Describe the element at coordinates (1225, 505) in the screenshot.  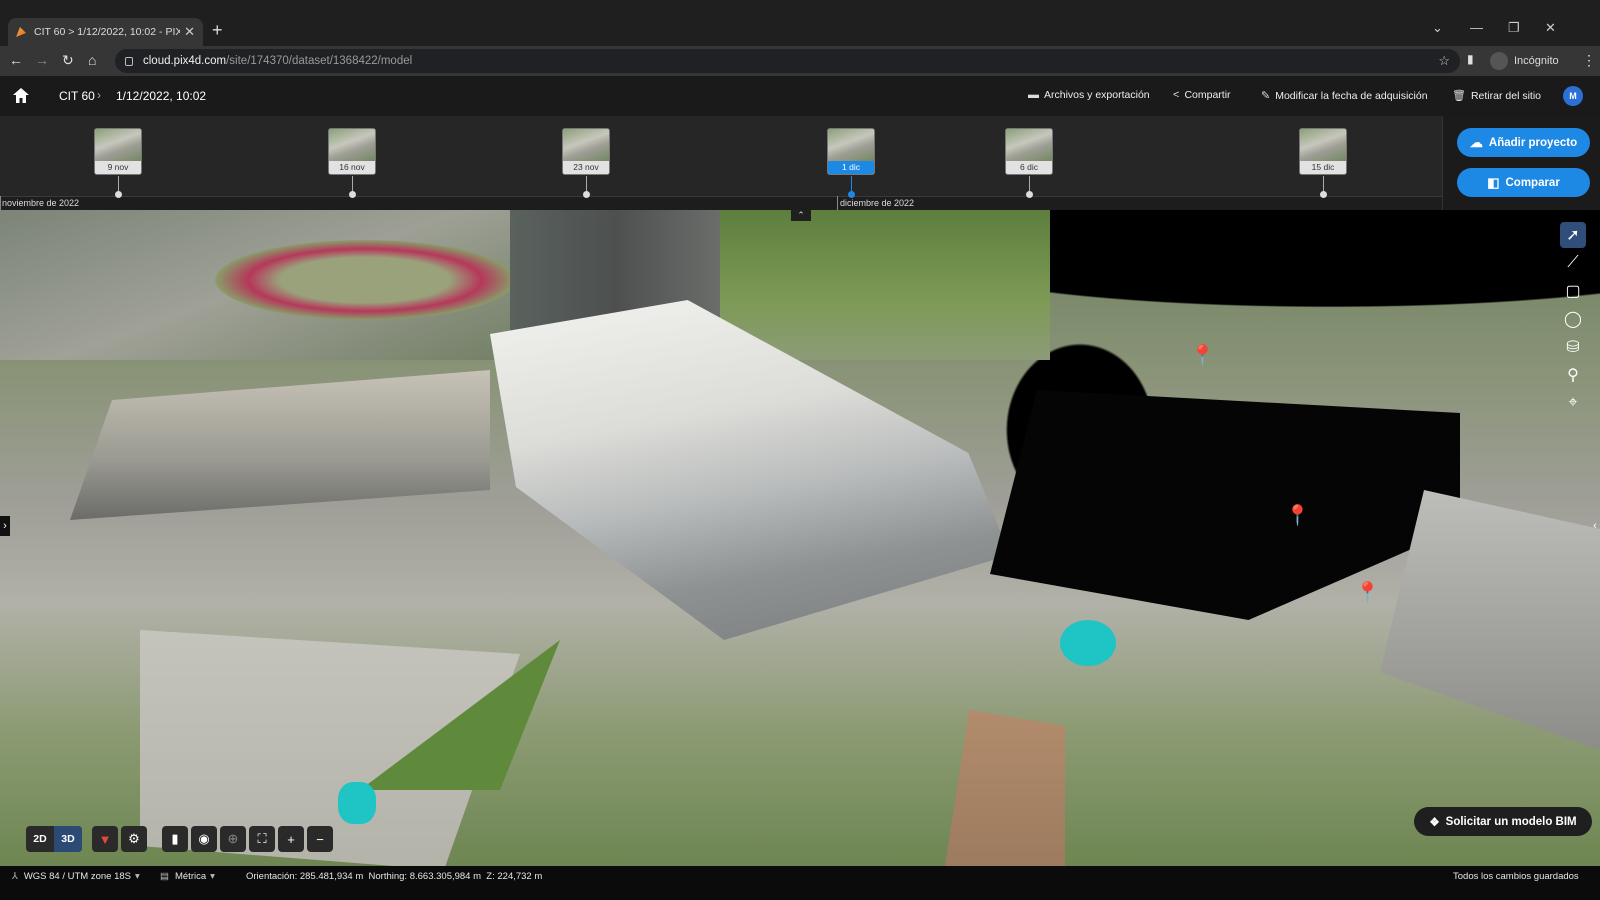
I see `void-area` at that location.